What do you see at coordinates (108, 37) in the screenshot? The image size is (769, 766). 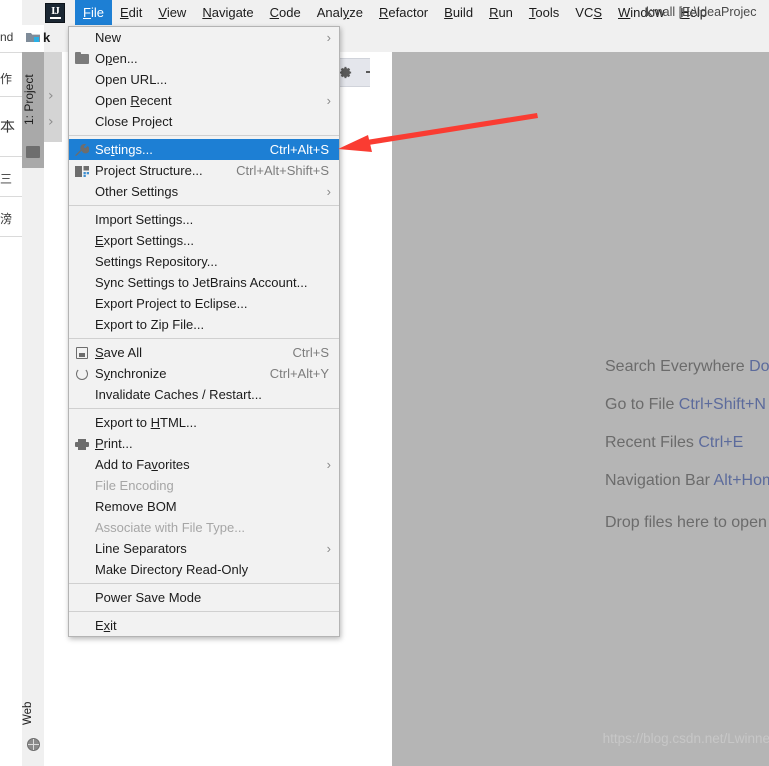 I see `menu-item-label: New` at bounding box center [108, 37].